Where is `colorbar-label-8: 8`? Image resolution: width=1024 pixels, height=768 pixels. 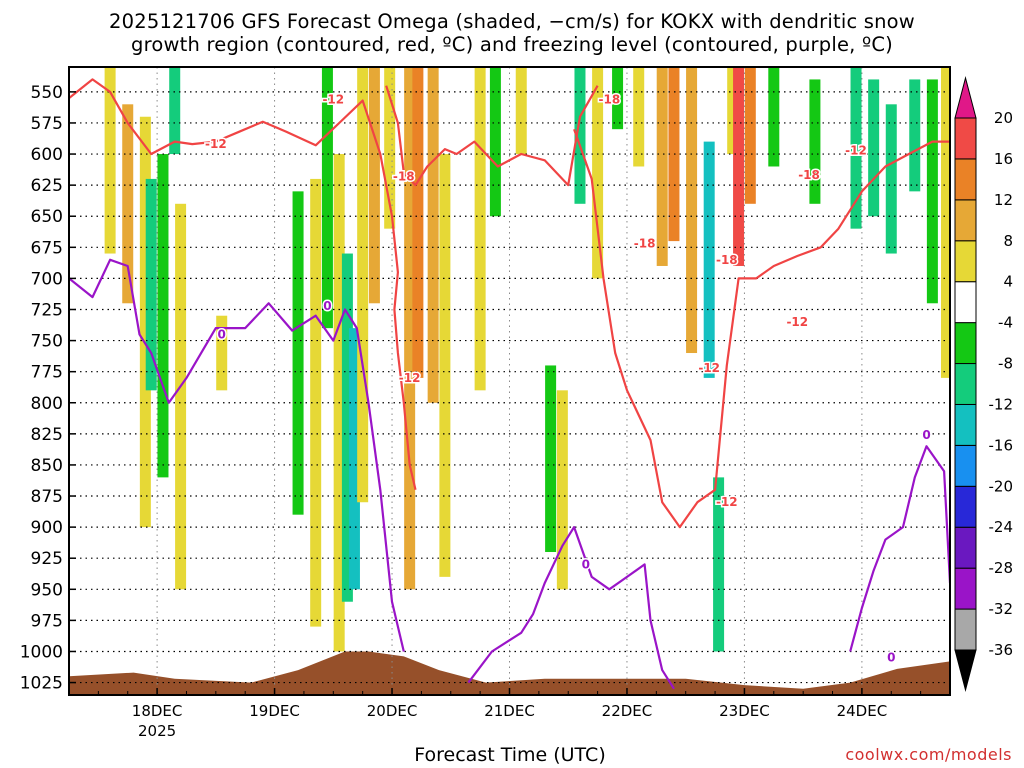 colorbar-label-8: 8 is located at coordinates (1008, 241).